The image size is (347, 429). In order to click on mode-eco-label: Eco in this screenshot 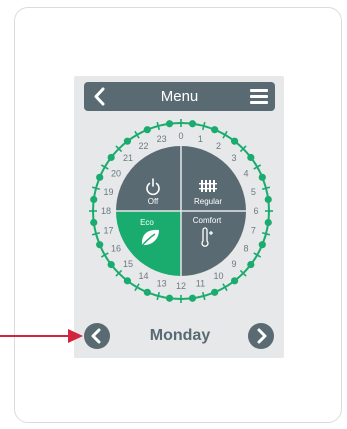, I will do `click(147, 222)`.